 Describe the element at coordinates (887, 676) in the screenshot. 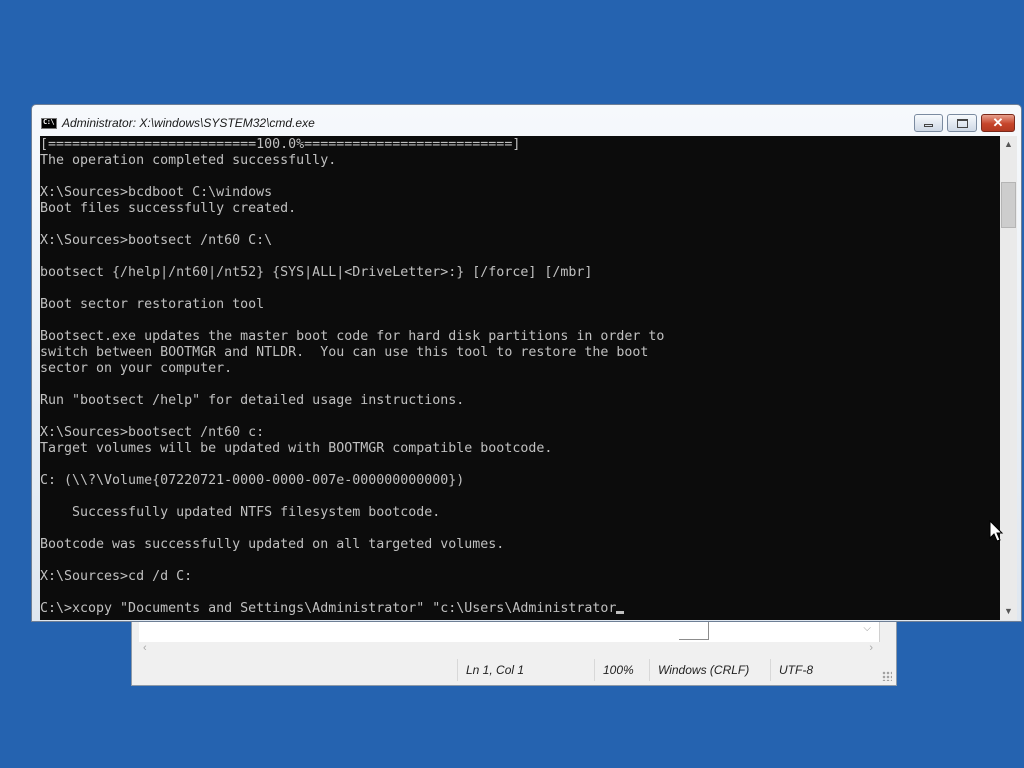

I see `resize-grip-icon` at that location.